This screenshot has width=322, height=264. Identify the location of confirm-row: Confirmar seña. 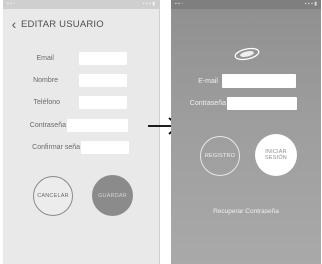
(66, 147).